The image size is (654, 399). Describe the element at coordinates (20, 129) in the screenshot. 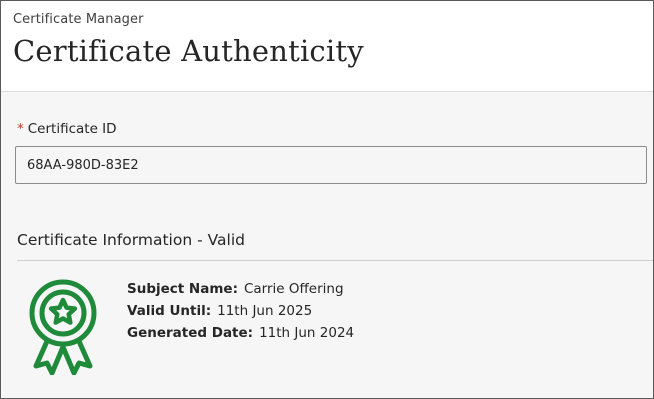

I see `required-marker: *` at that location.